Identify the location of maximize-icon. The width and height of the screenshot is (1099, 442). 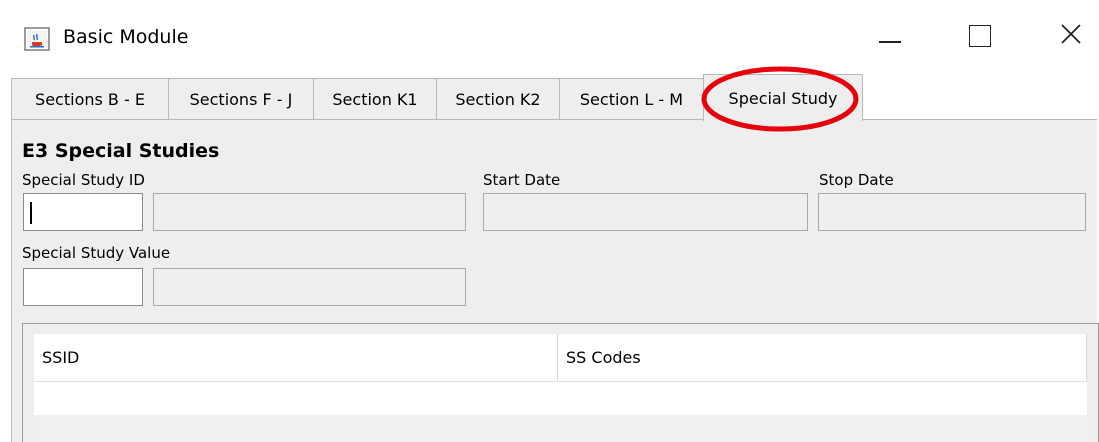
(980, 36).